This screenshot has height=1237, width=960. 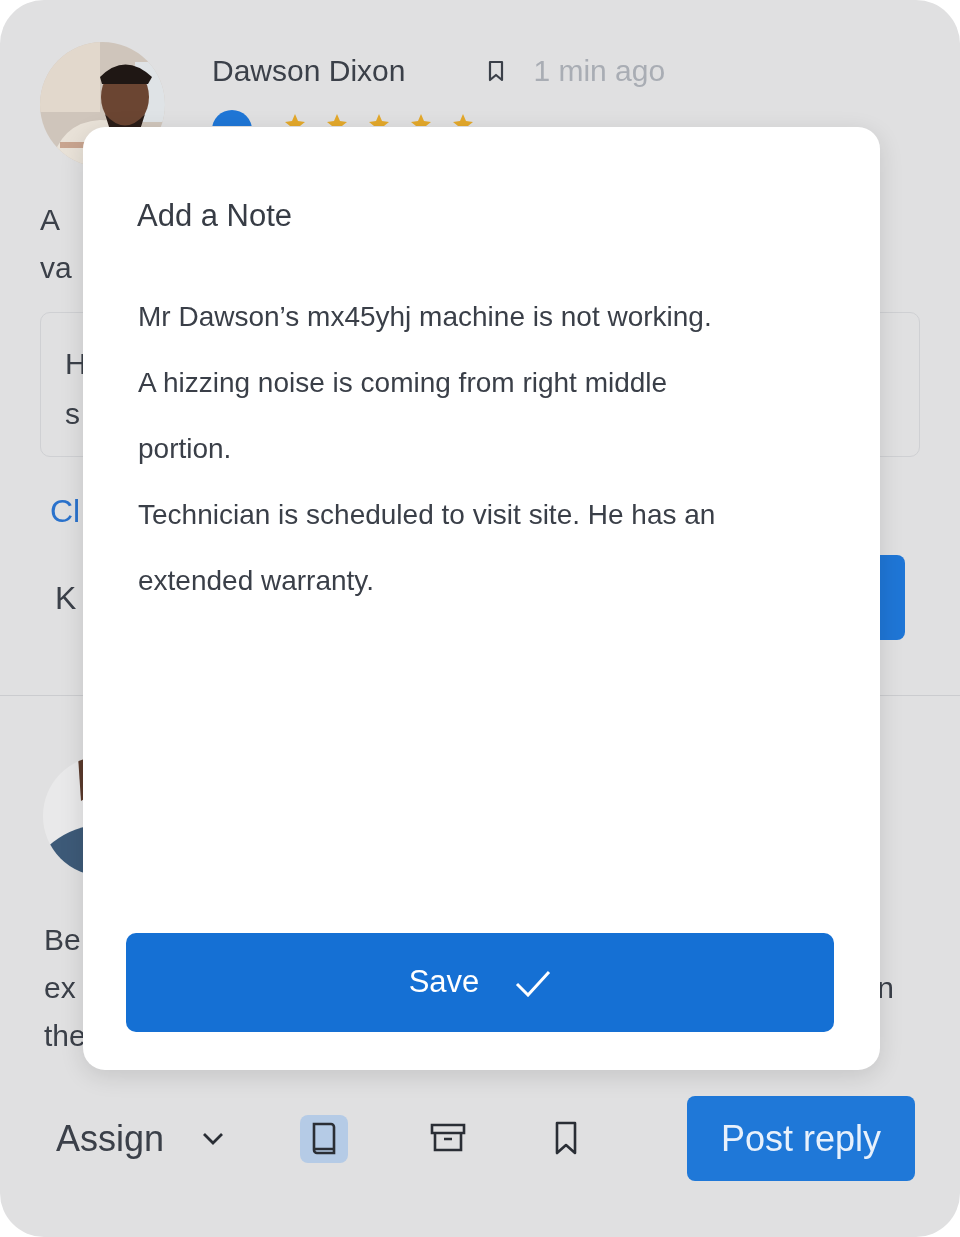 I want to click on badge-icon, so click(x=232, y=118).